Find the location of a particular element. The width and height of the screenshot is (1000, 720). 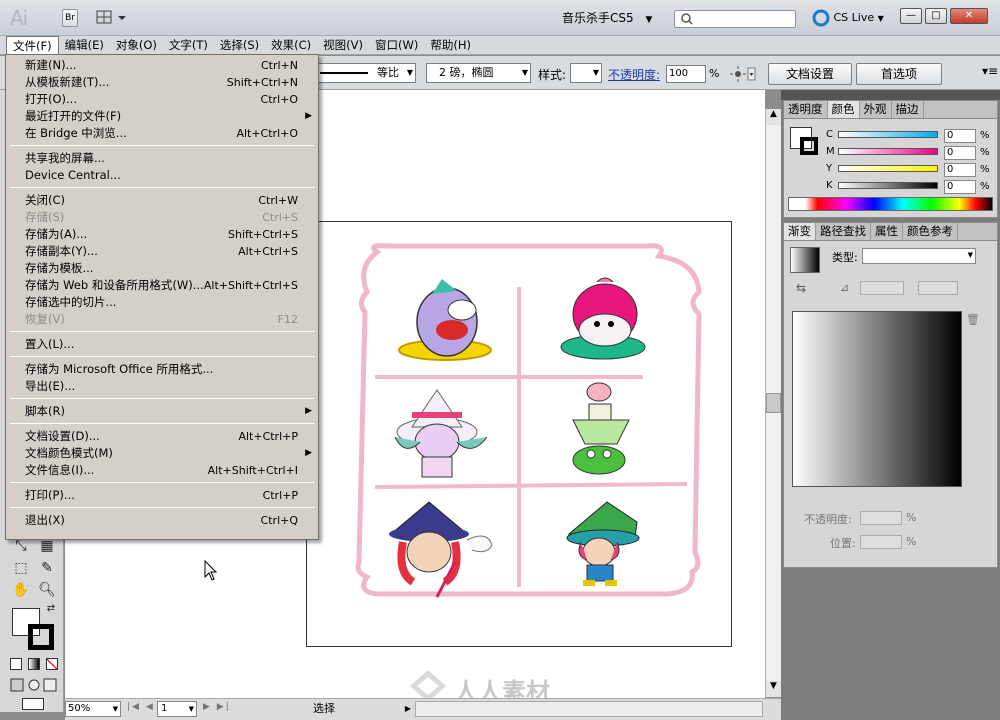

scroll-thumb is located at coordinates (773, 403).